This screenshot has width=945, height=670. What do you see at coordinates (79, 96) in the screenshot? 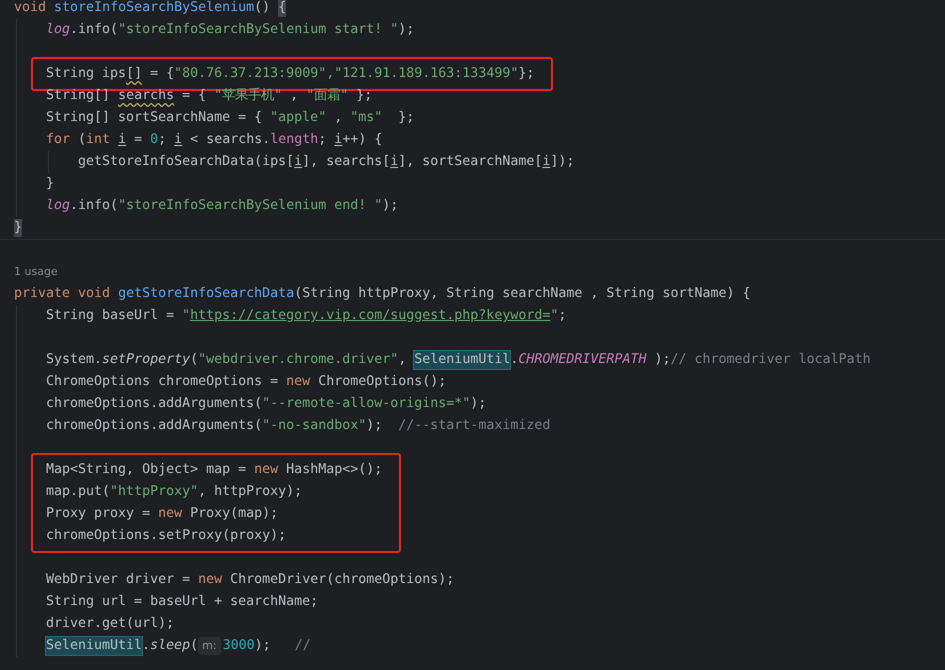
I see `code-text: String[]` at bounding box center [79, 96].